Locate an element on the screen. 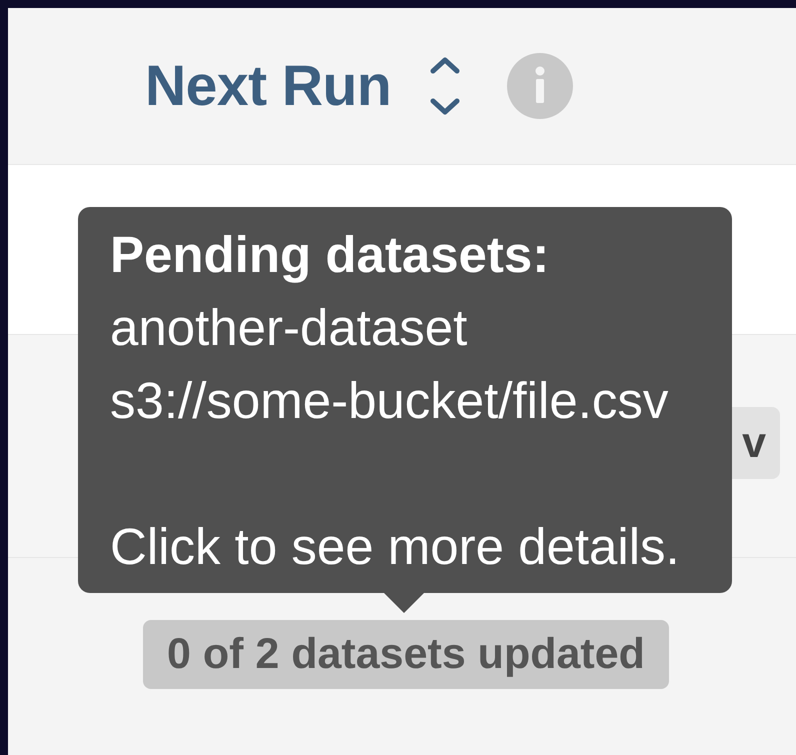 The image size is (796, 755). status-badge: 0 of 2 datasets updated is located at coordinates (406, 654).